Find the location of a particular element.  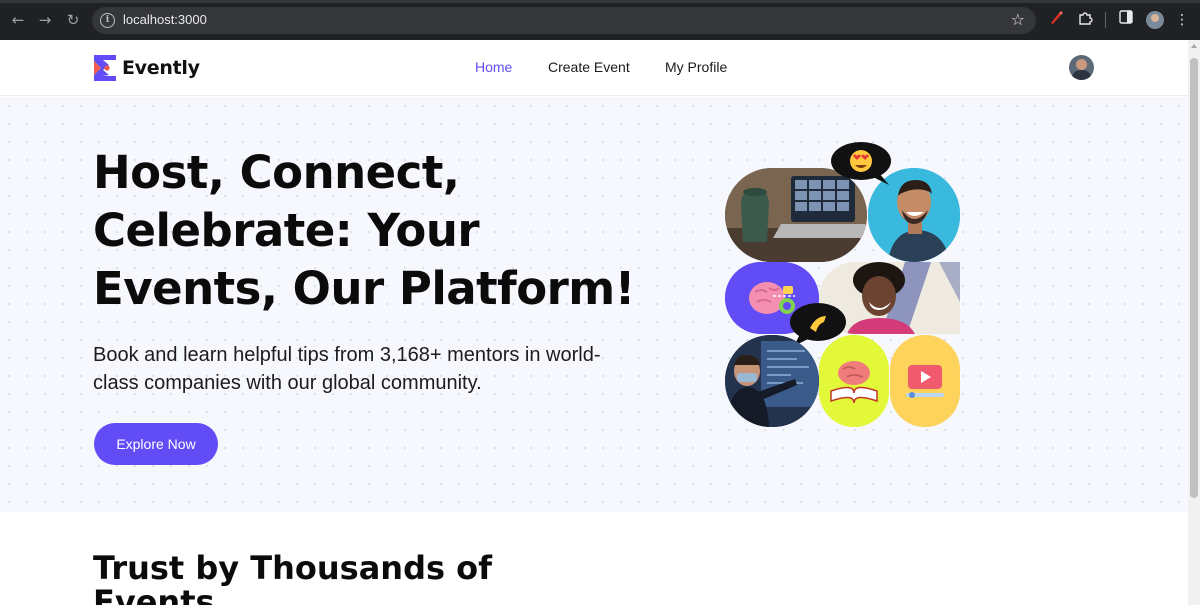

logo-mark-icon is located at coordinates (105, 68).